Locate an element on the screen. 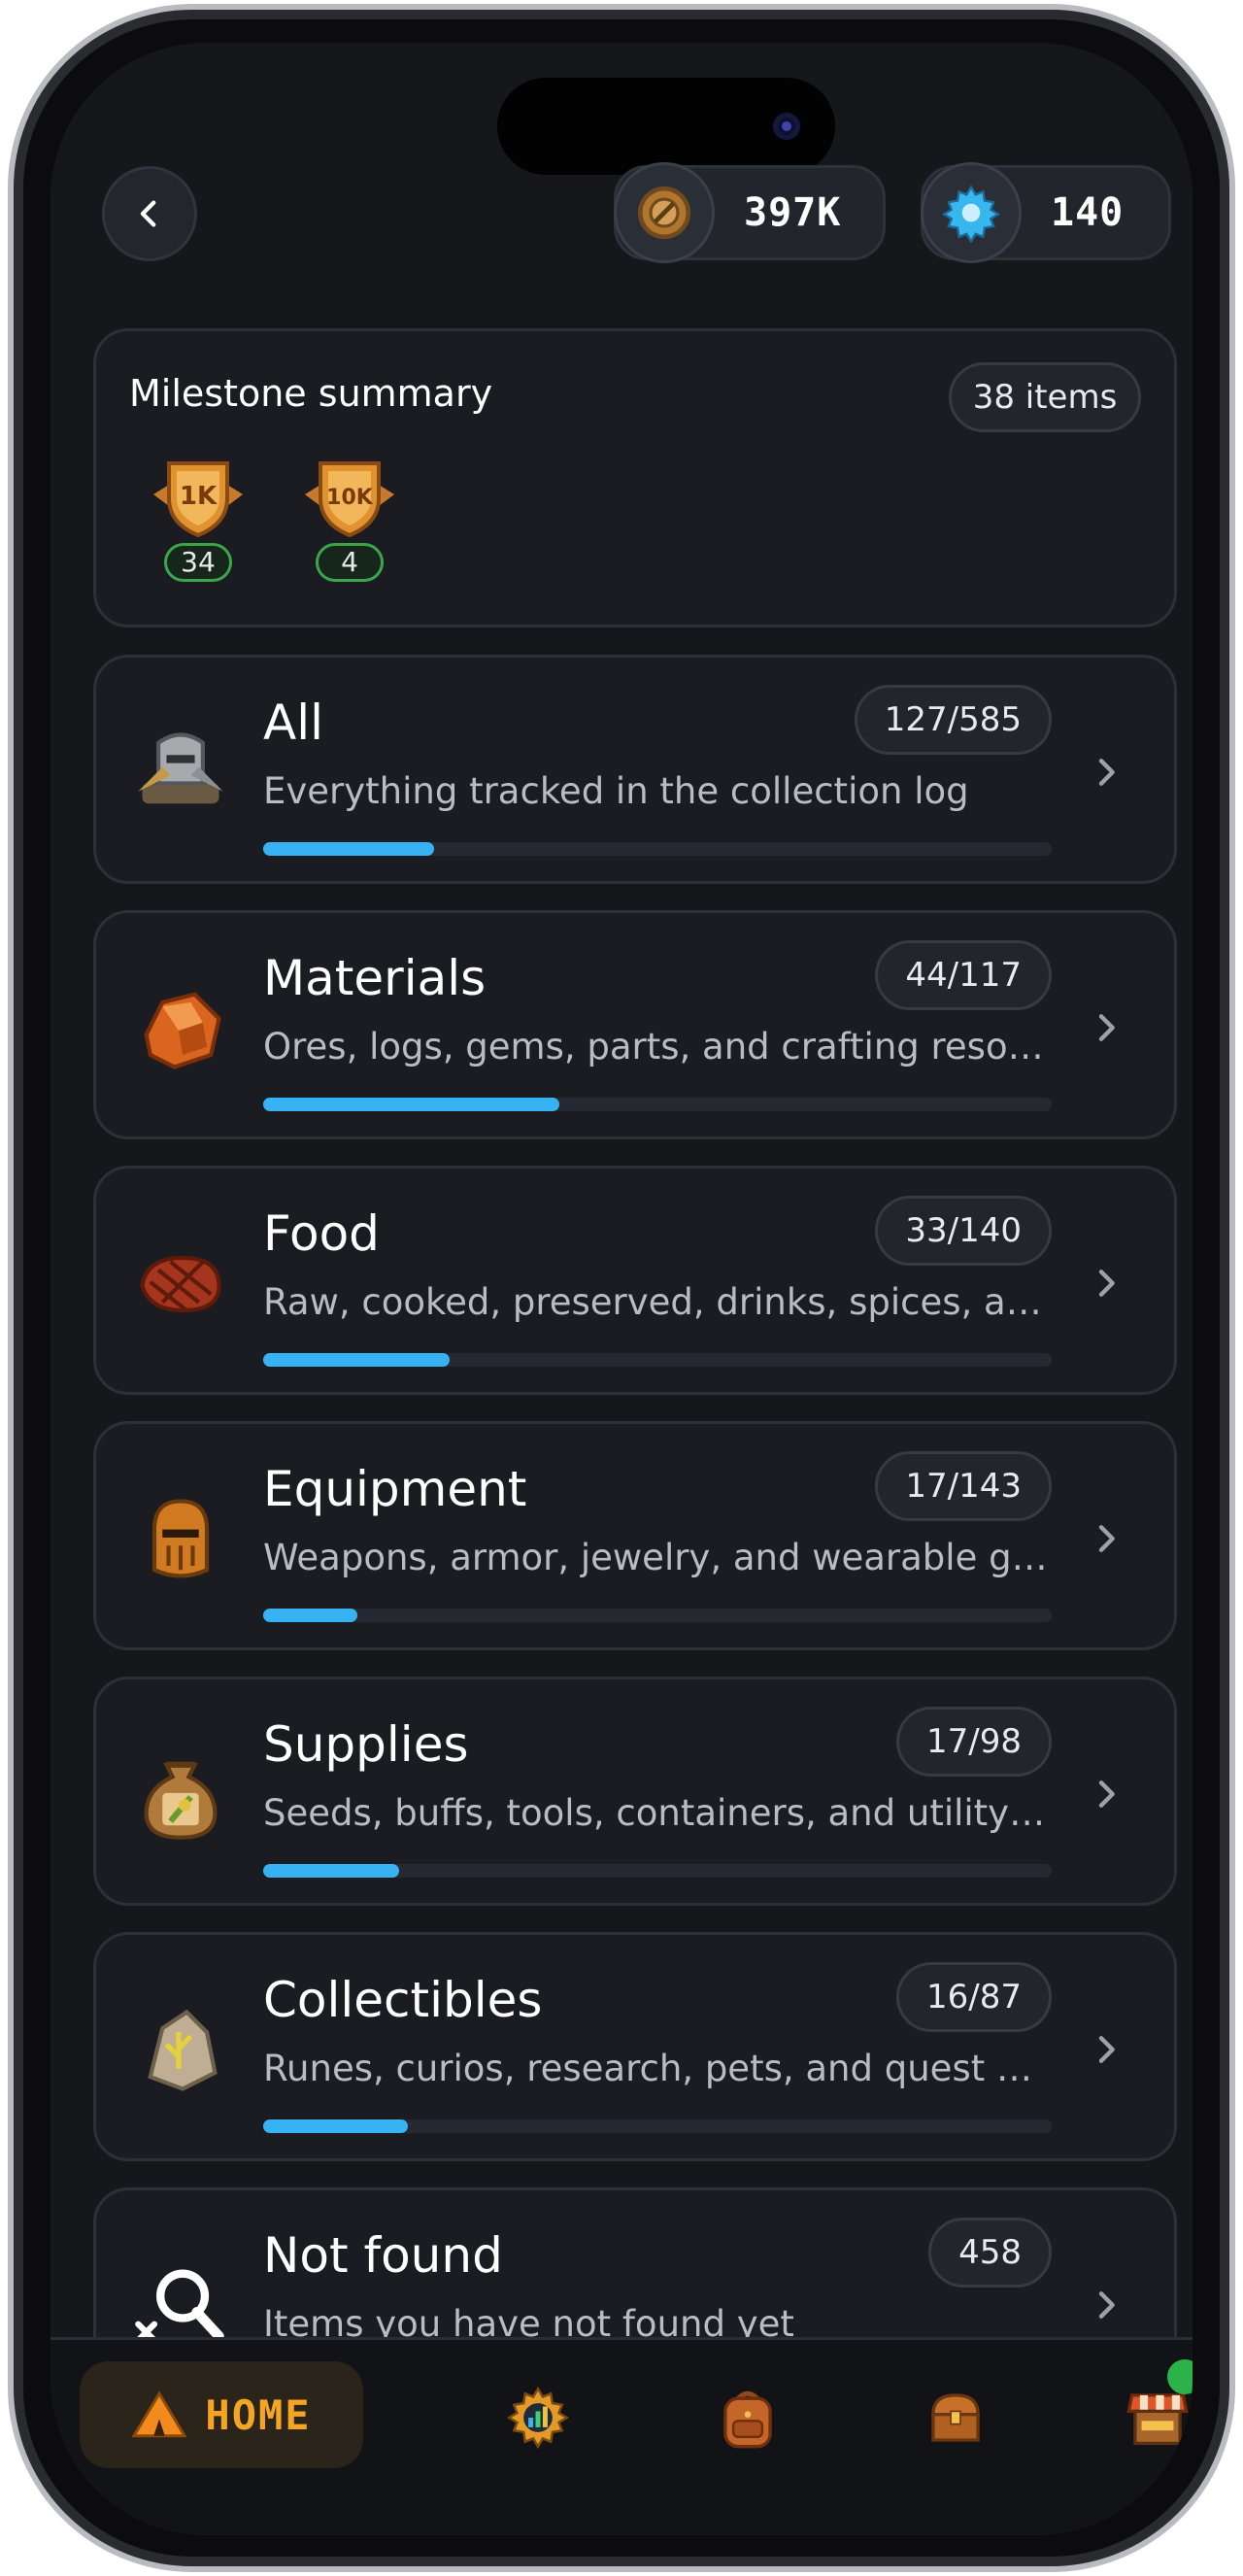 The height and width of the screenshot is (2576, 1243). milestone-badge-1k-count: 34 is located at coordinates (198, 562).